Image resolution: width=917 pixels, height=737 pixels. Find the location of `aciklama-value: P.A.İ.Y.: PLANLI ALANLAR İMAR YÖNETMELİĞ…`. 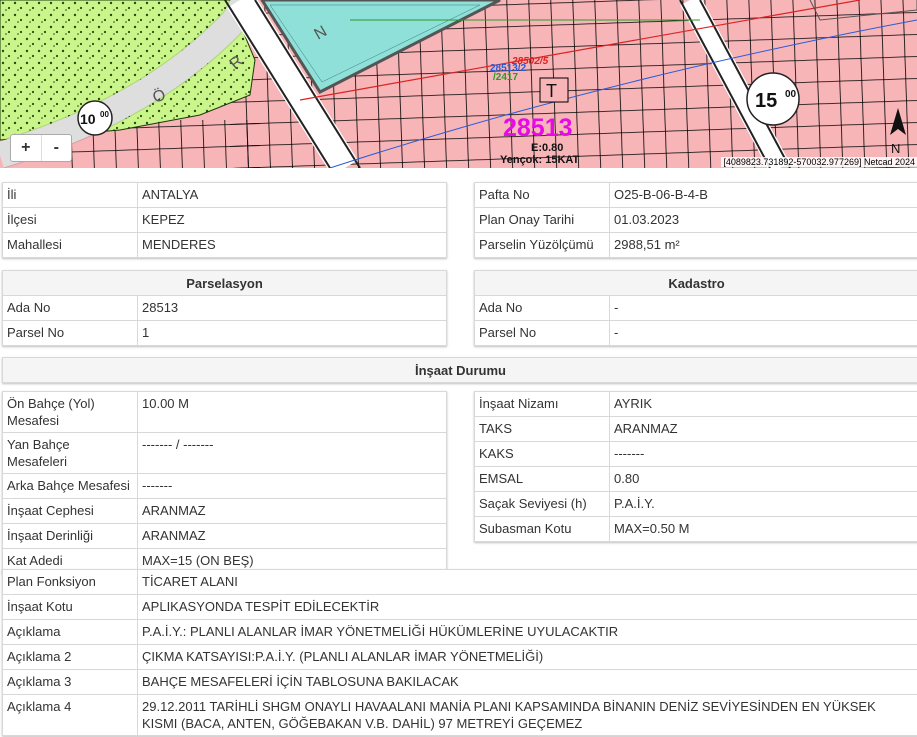

aciklama-value: P.A.İ.Y.: PLANLI ALANLAR İMAR YÖNETMELİĞ… is located at coordinates (527, 632).